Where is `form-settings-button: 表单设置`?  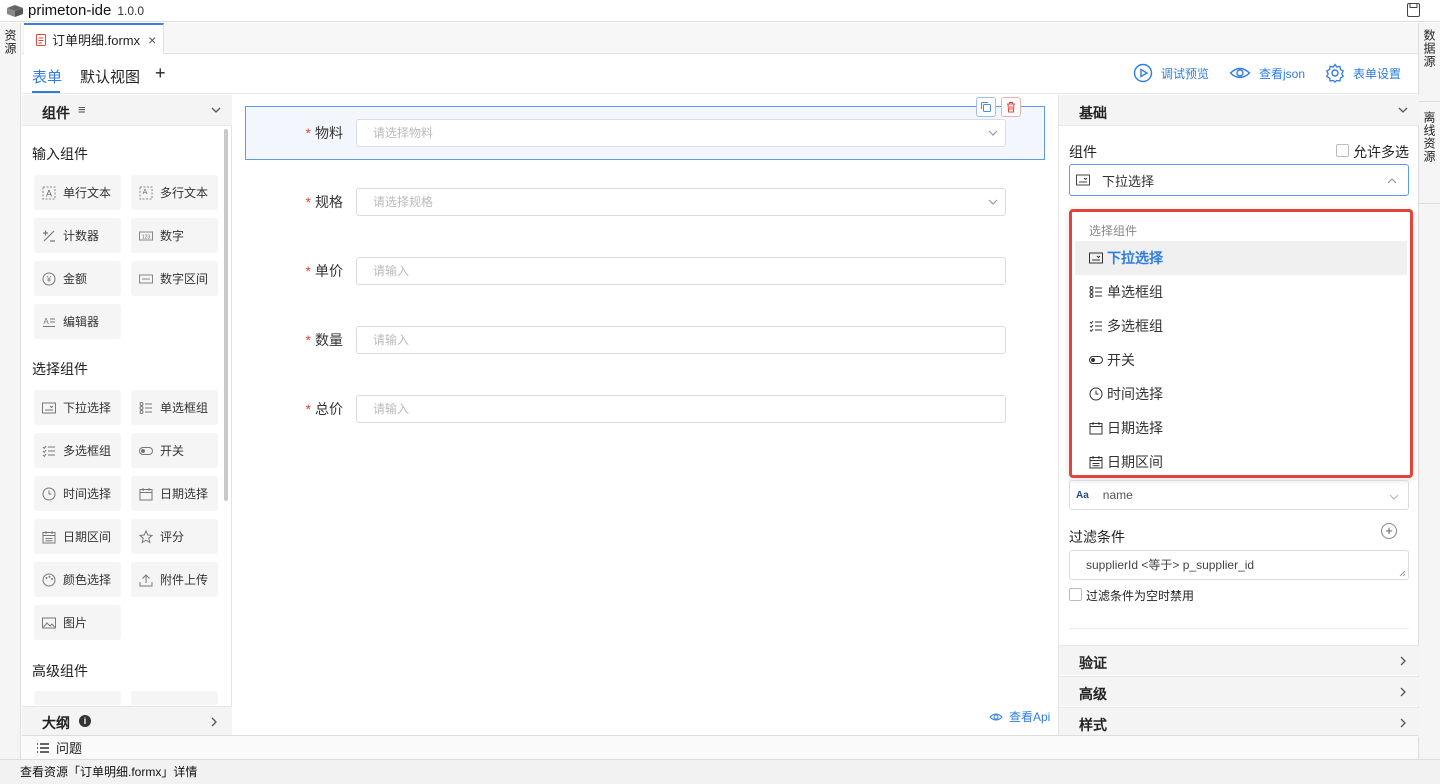 form-settings-button: 表单设置 is located at coordinates (1363, 73).